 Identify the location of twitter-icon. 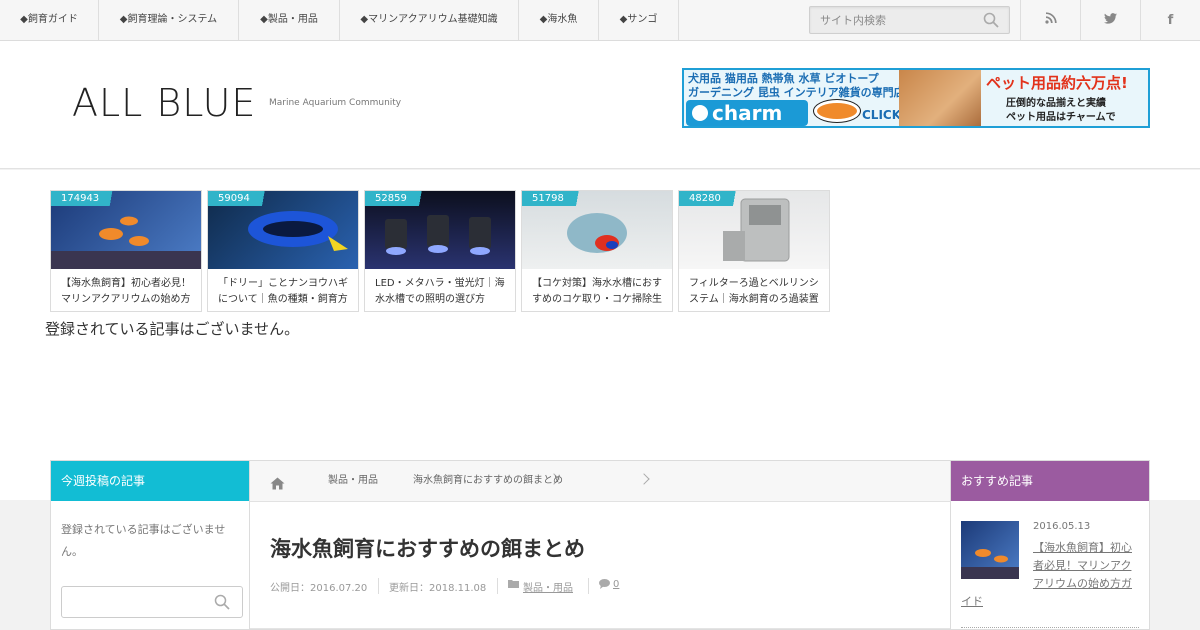
(1110, 20).